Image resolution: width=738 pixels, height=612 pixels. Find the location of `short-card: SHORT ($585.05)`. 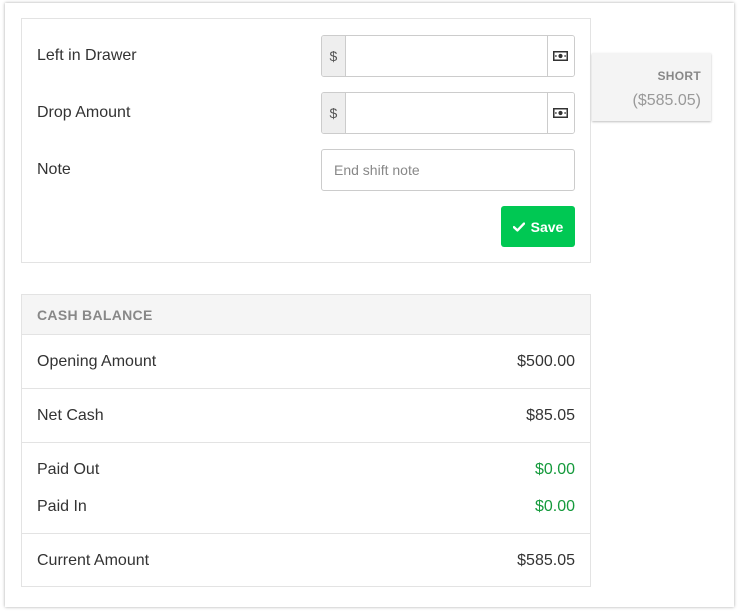

short-card: SHORT ($585.05) is located at coordinates (651, 87).